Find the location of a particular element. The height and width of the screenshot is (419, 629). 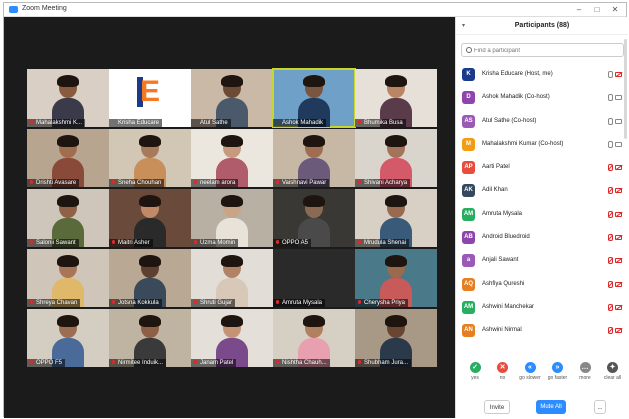

participant-name: Adil Khan is located at coordinates (495, 190).